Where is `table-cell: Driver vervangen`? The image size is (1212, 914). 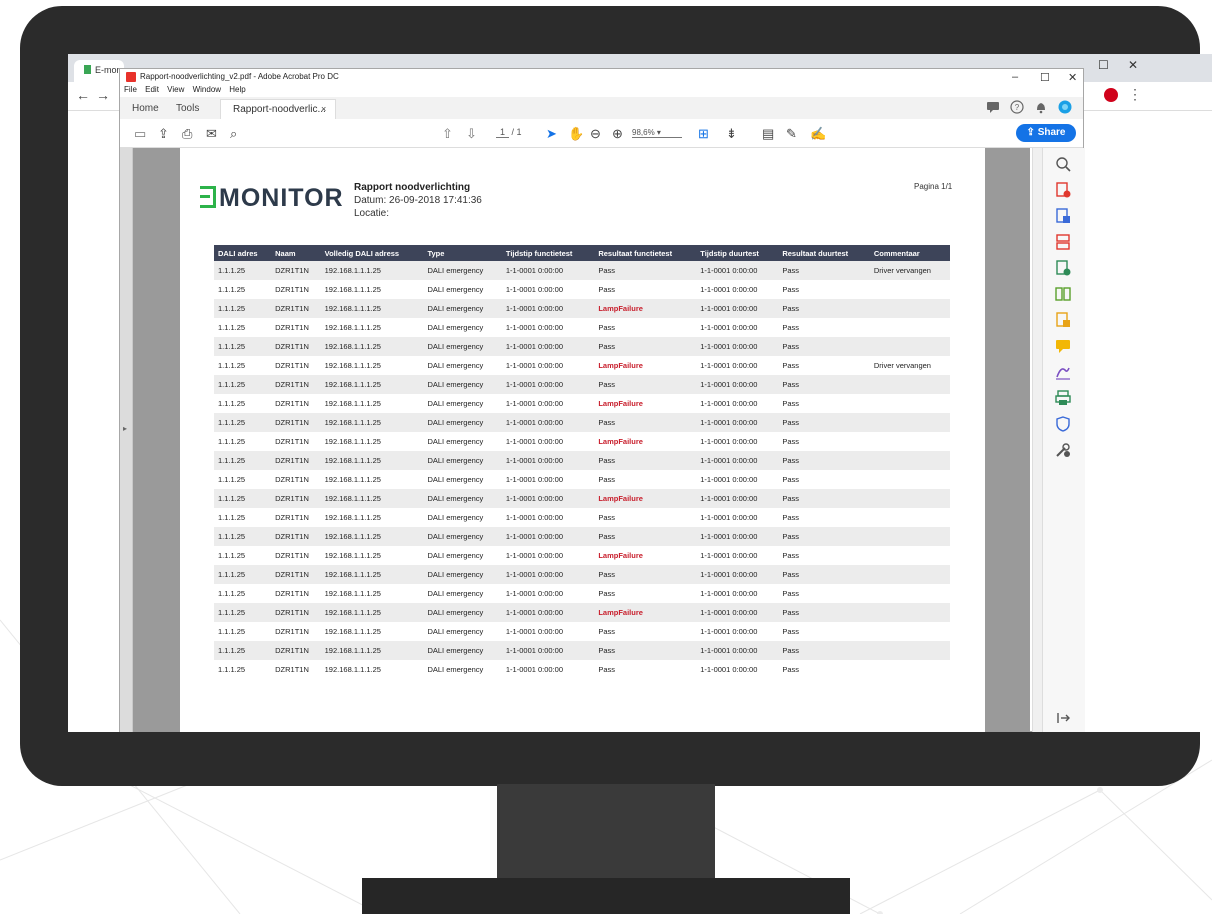
table-cell: Driver vervangen is located at coordinates (902, 365).